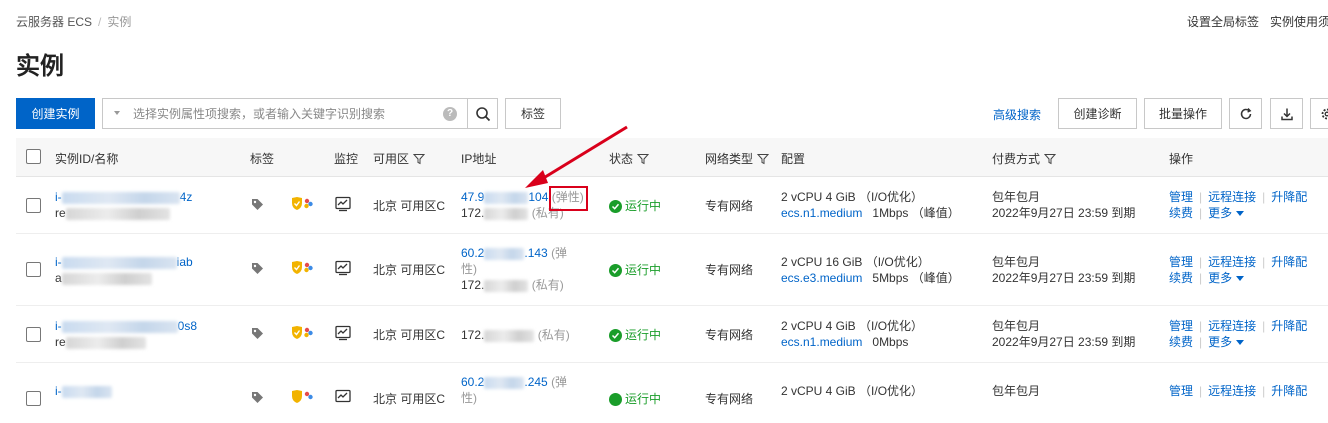  I want to click on config-cell: 2 vCPU 4 GiB （I/O优化） ecs.n1.medium 0Mbps, so click(852, 334).